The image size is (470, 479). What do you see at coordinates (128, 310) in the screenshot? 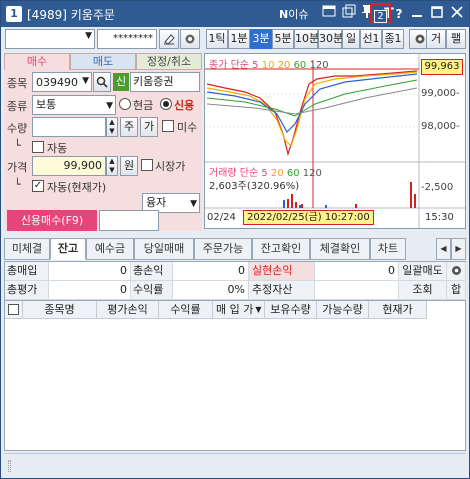
I see `column-header-1: 평가손익` at bounding box center [128, 310].